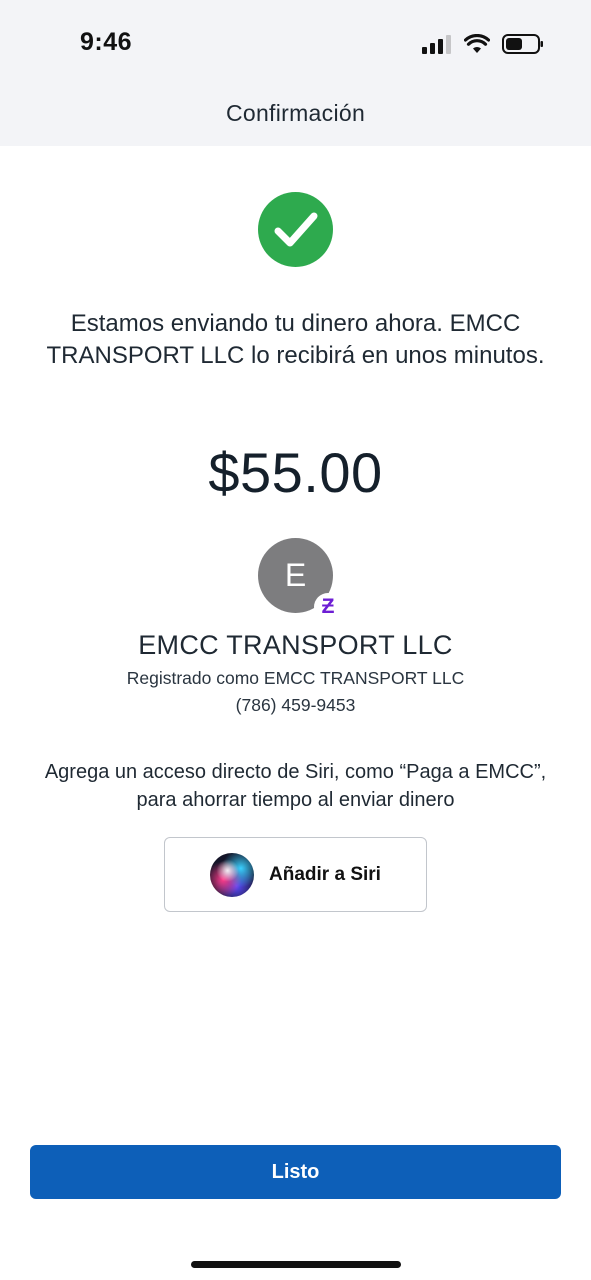 The image size is (591, 1280). I want to click on add-to-siri-label: Añadir a Siri, so click(325, 874).